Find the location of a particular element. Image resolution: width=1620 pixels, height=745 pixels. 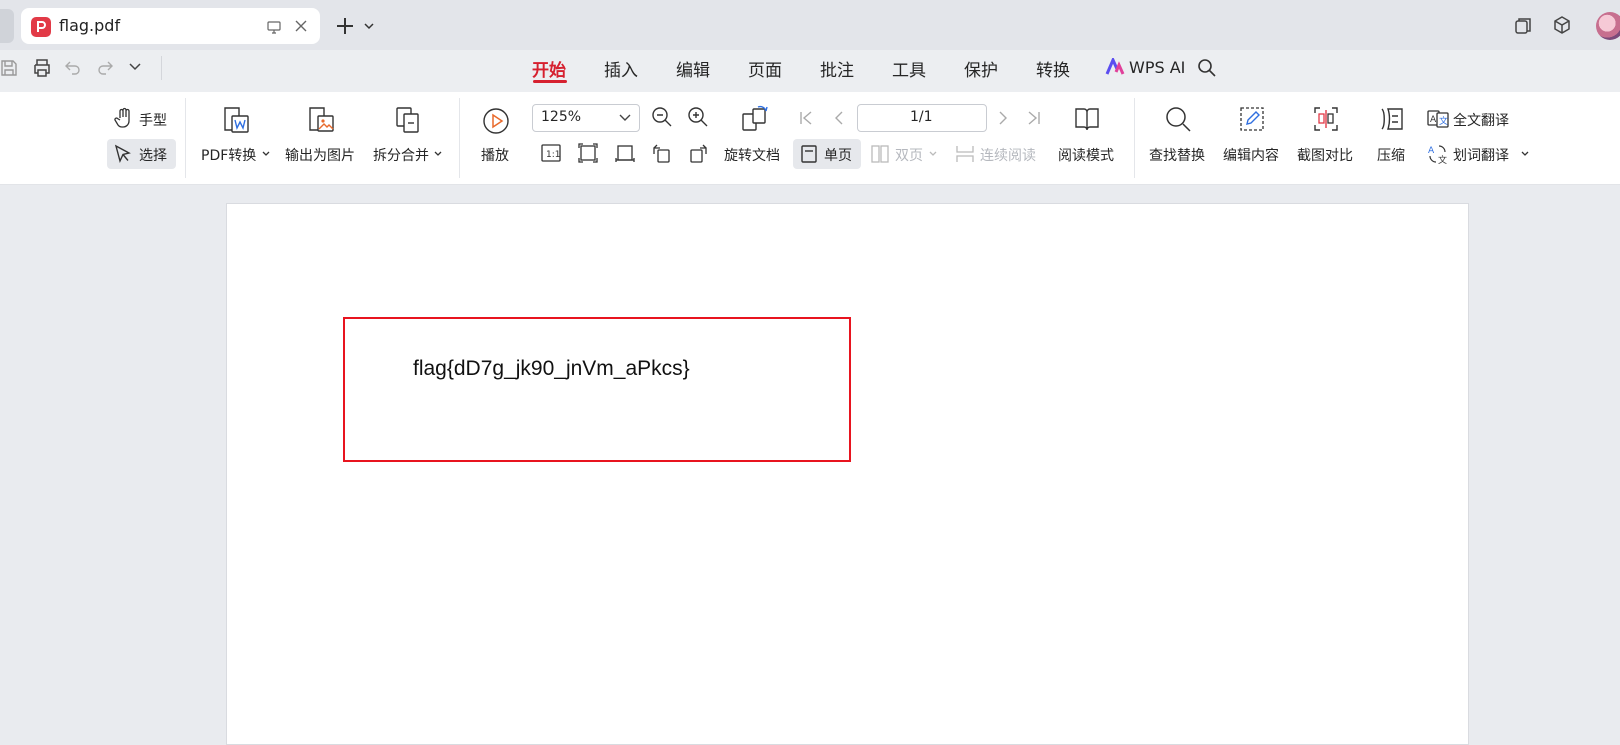

pdf-convert-button: PDF转换 is located at coordinates (228, 155).